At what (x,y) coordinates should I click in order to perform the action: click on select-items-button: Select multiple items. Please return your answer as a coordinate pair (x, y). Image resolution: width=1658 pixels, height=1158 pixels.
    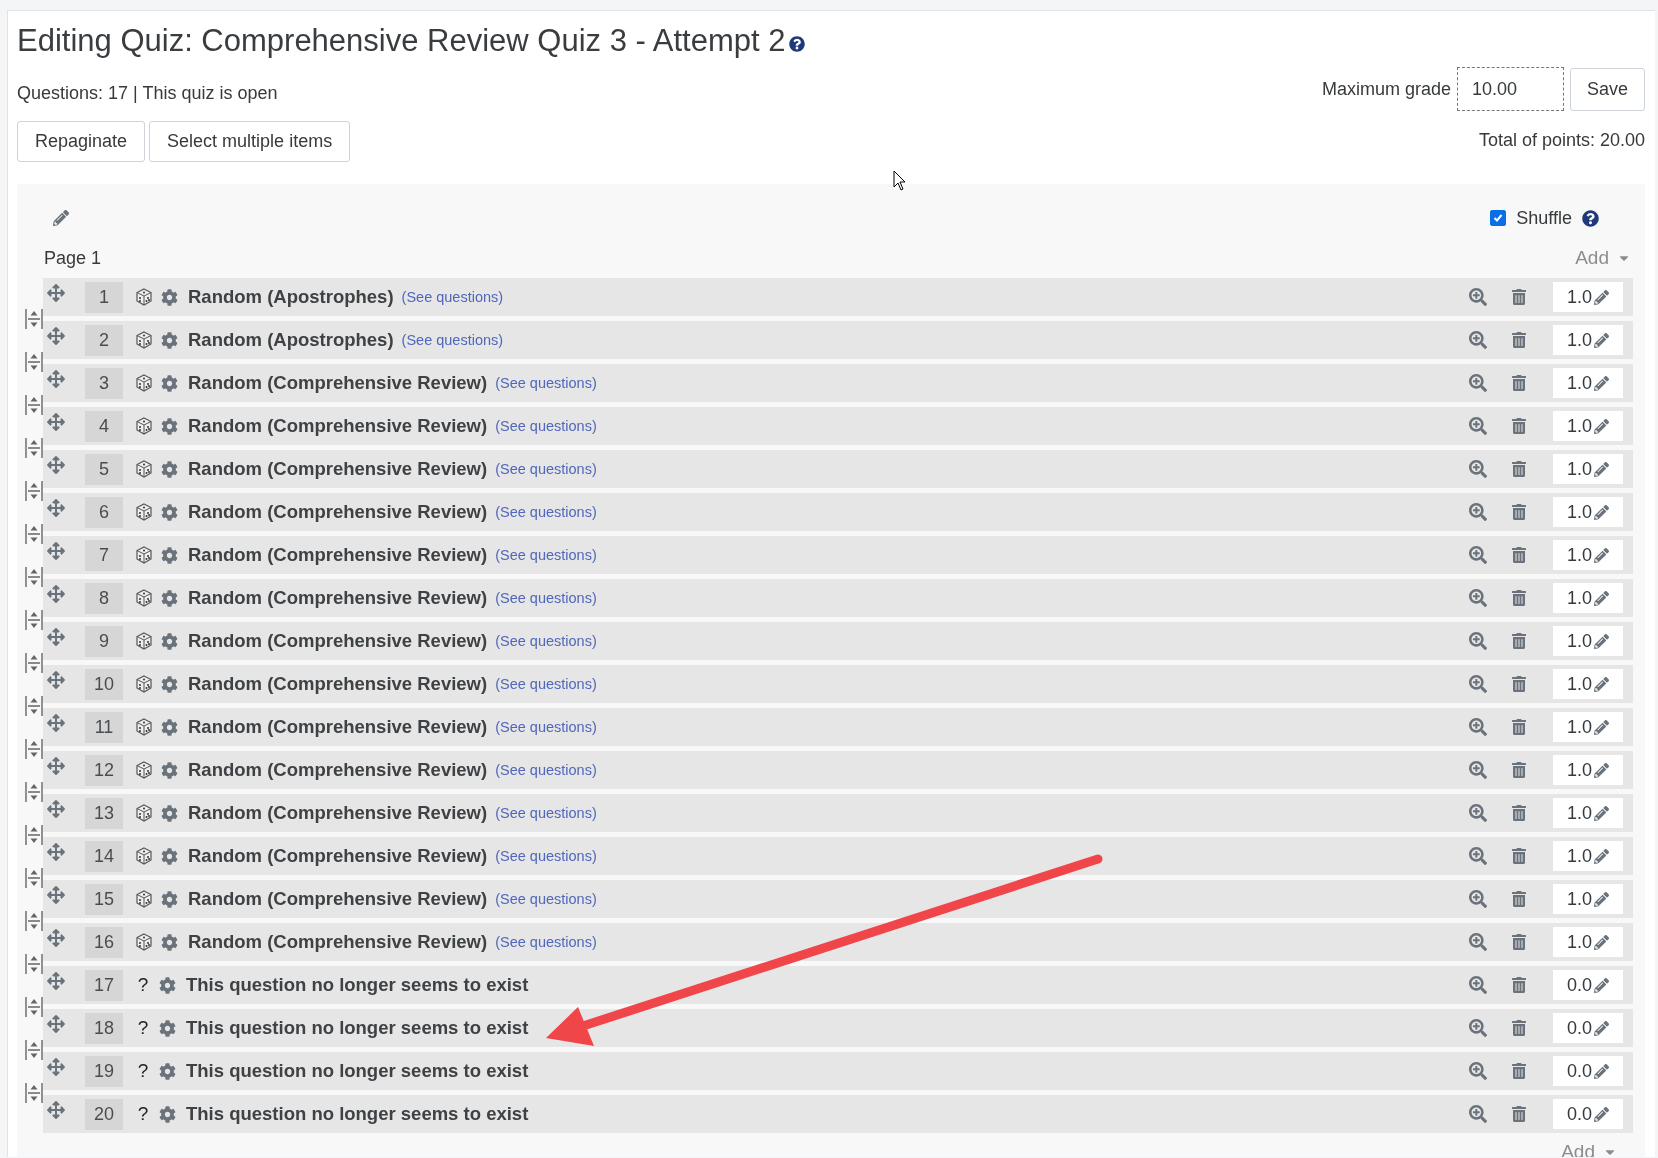
    Looking at the image, I should click on (250, 141).